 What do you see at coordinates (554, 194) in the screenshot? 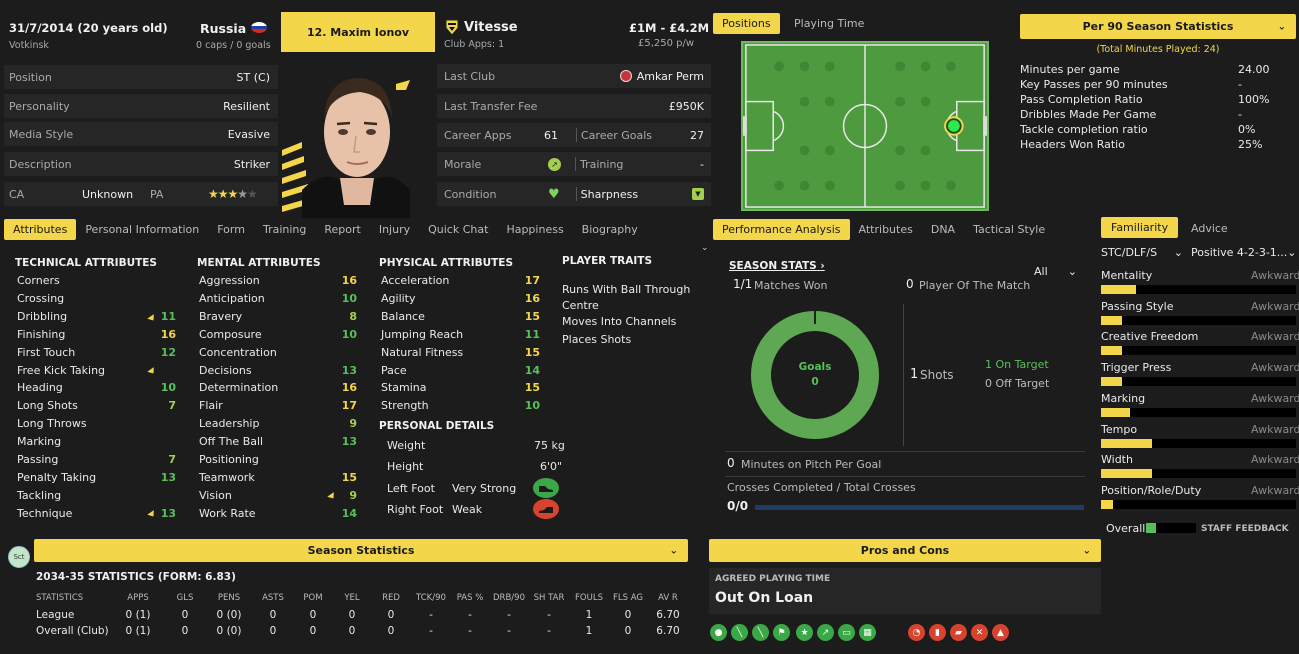
I see `condition-heart-icon: ♥` at bounding box center [554, 194].